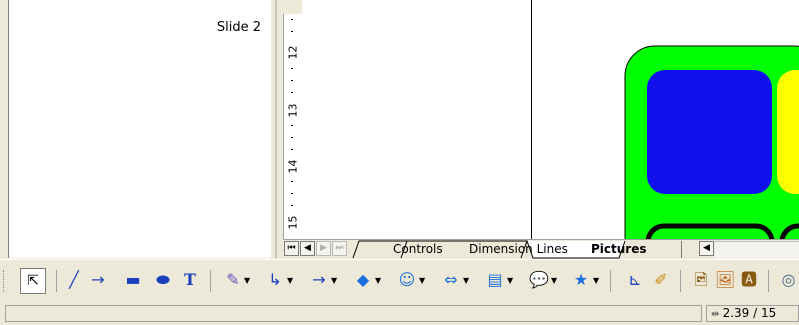  Describe the element at coordinates (293, 52) in the screenshot. I see `ruler-number: 12` at that location.